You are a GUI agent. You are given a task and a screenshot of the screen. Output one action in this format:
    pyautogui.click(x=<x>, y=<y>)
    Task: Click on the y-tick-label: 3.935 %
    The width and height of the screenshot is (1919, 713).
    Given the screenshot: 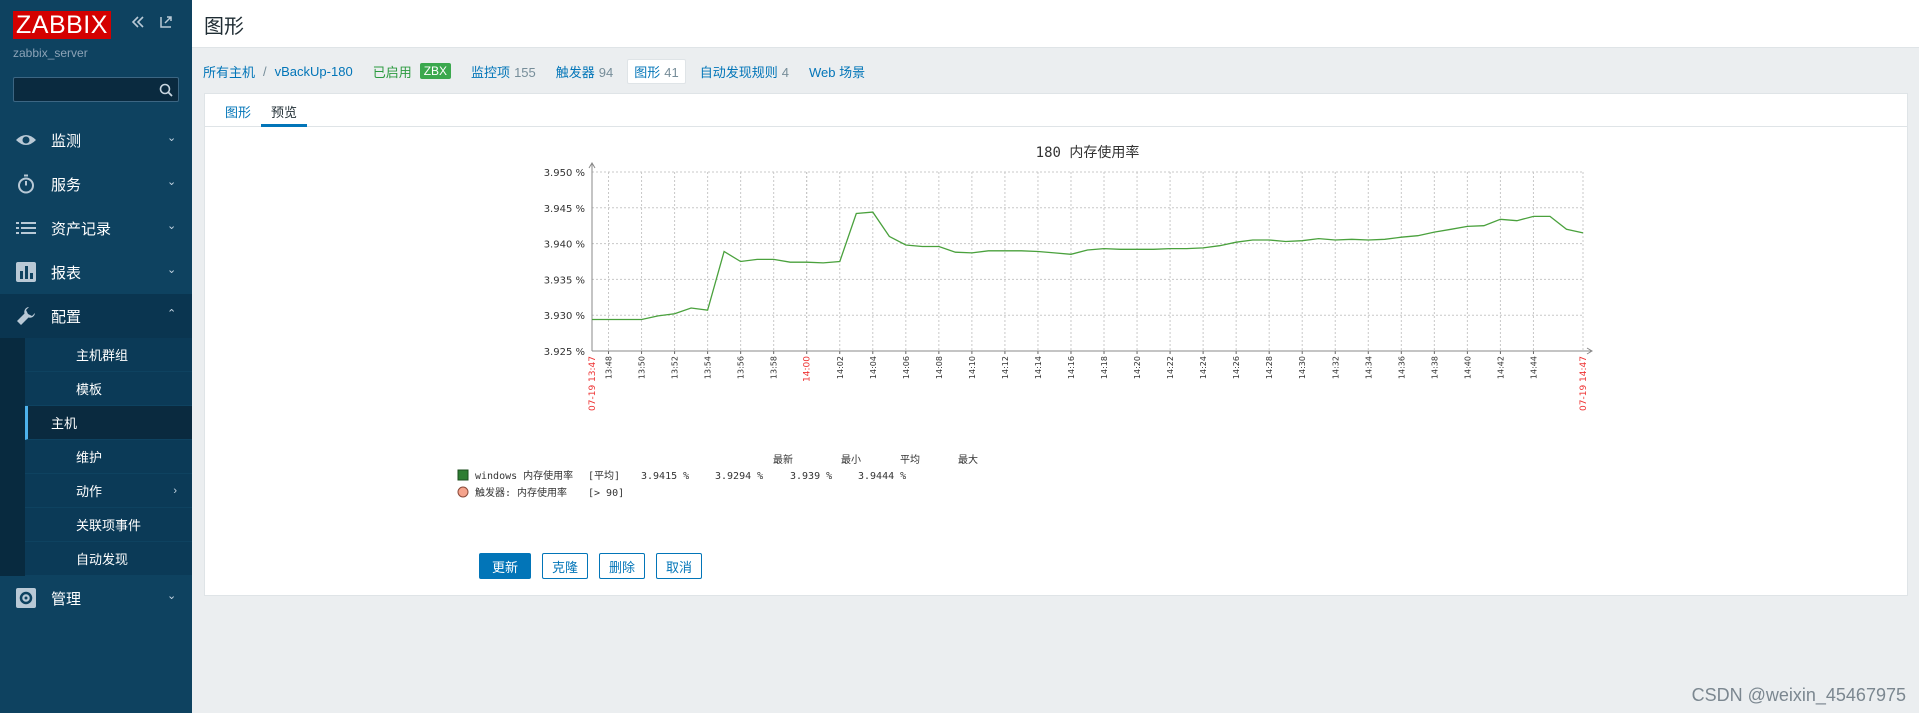 What is the action you would take?
    pyautogui.click(x=564, y=280)
    